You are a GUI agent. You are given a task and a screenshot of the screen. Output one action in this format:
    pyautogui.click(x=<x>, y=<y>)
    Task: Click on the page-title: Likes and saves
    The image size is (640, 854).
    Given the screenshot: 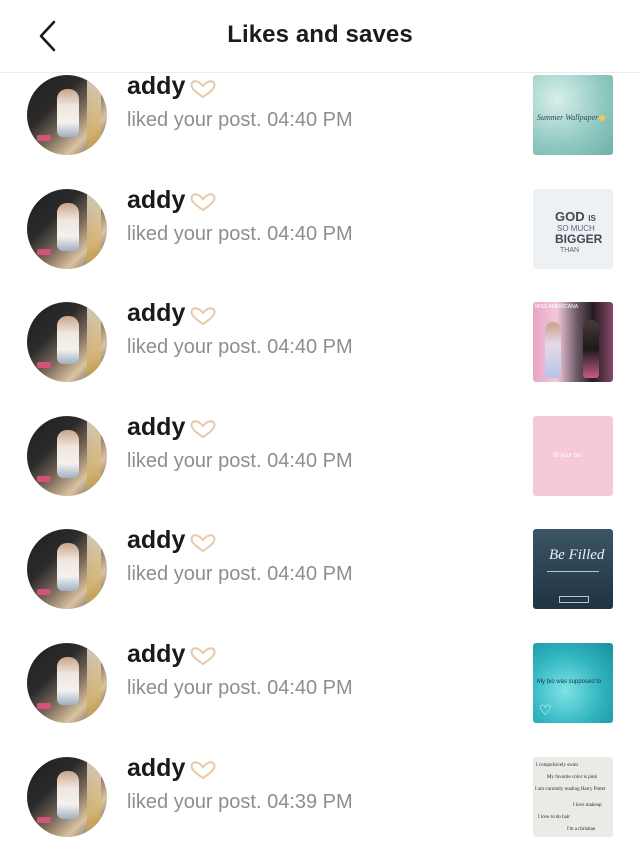 What is the action you would take?
    pyautogui.click(x=320, y=34)
    